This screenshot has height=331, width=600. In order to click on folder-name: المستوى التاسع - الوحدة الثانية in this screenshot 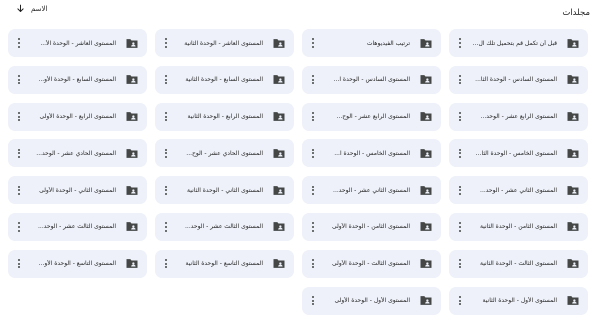, I will do `click(224, 264)`.